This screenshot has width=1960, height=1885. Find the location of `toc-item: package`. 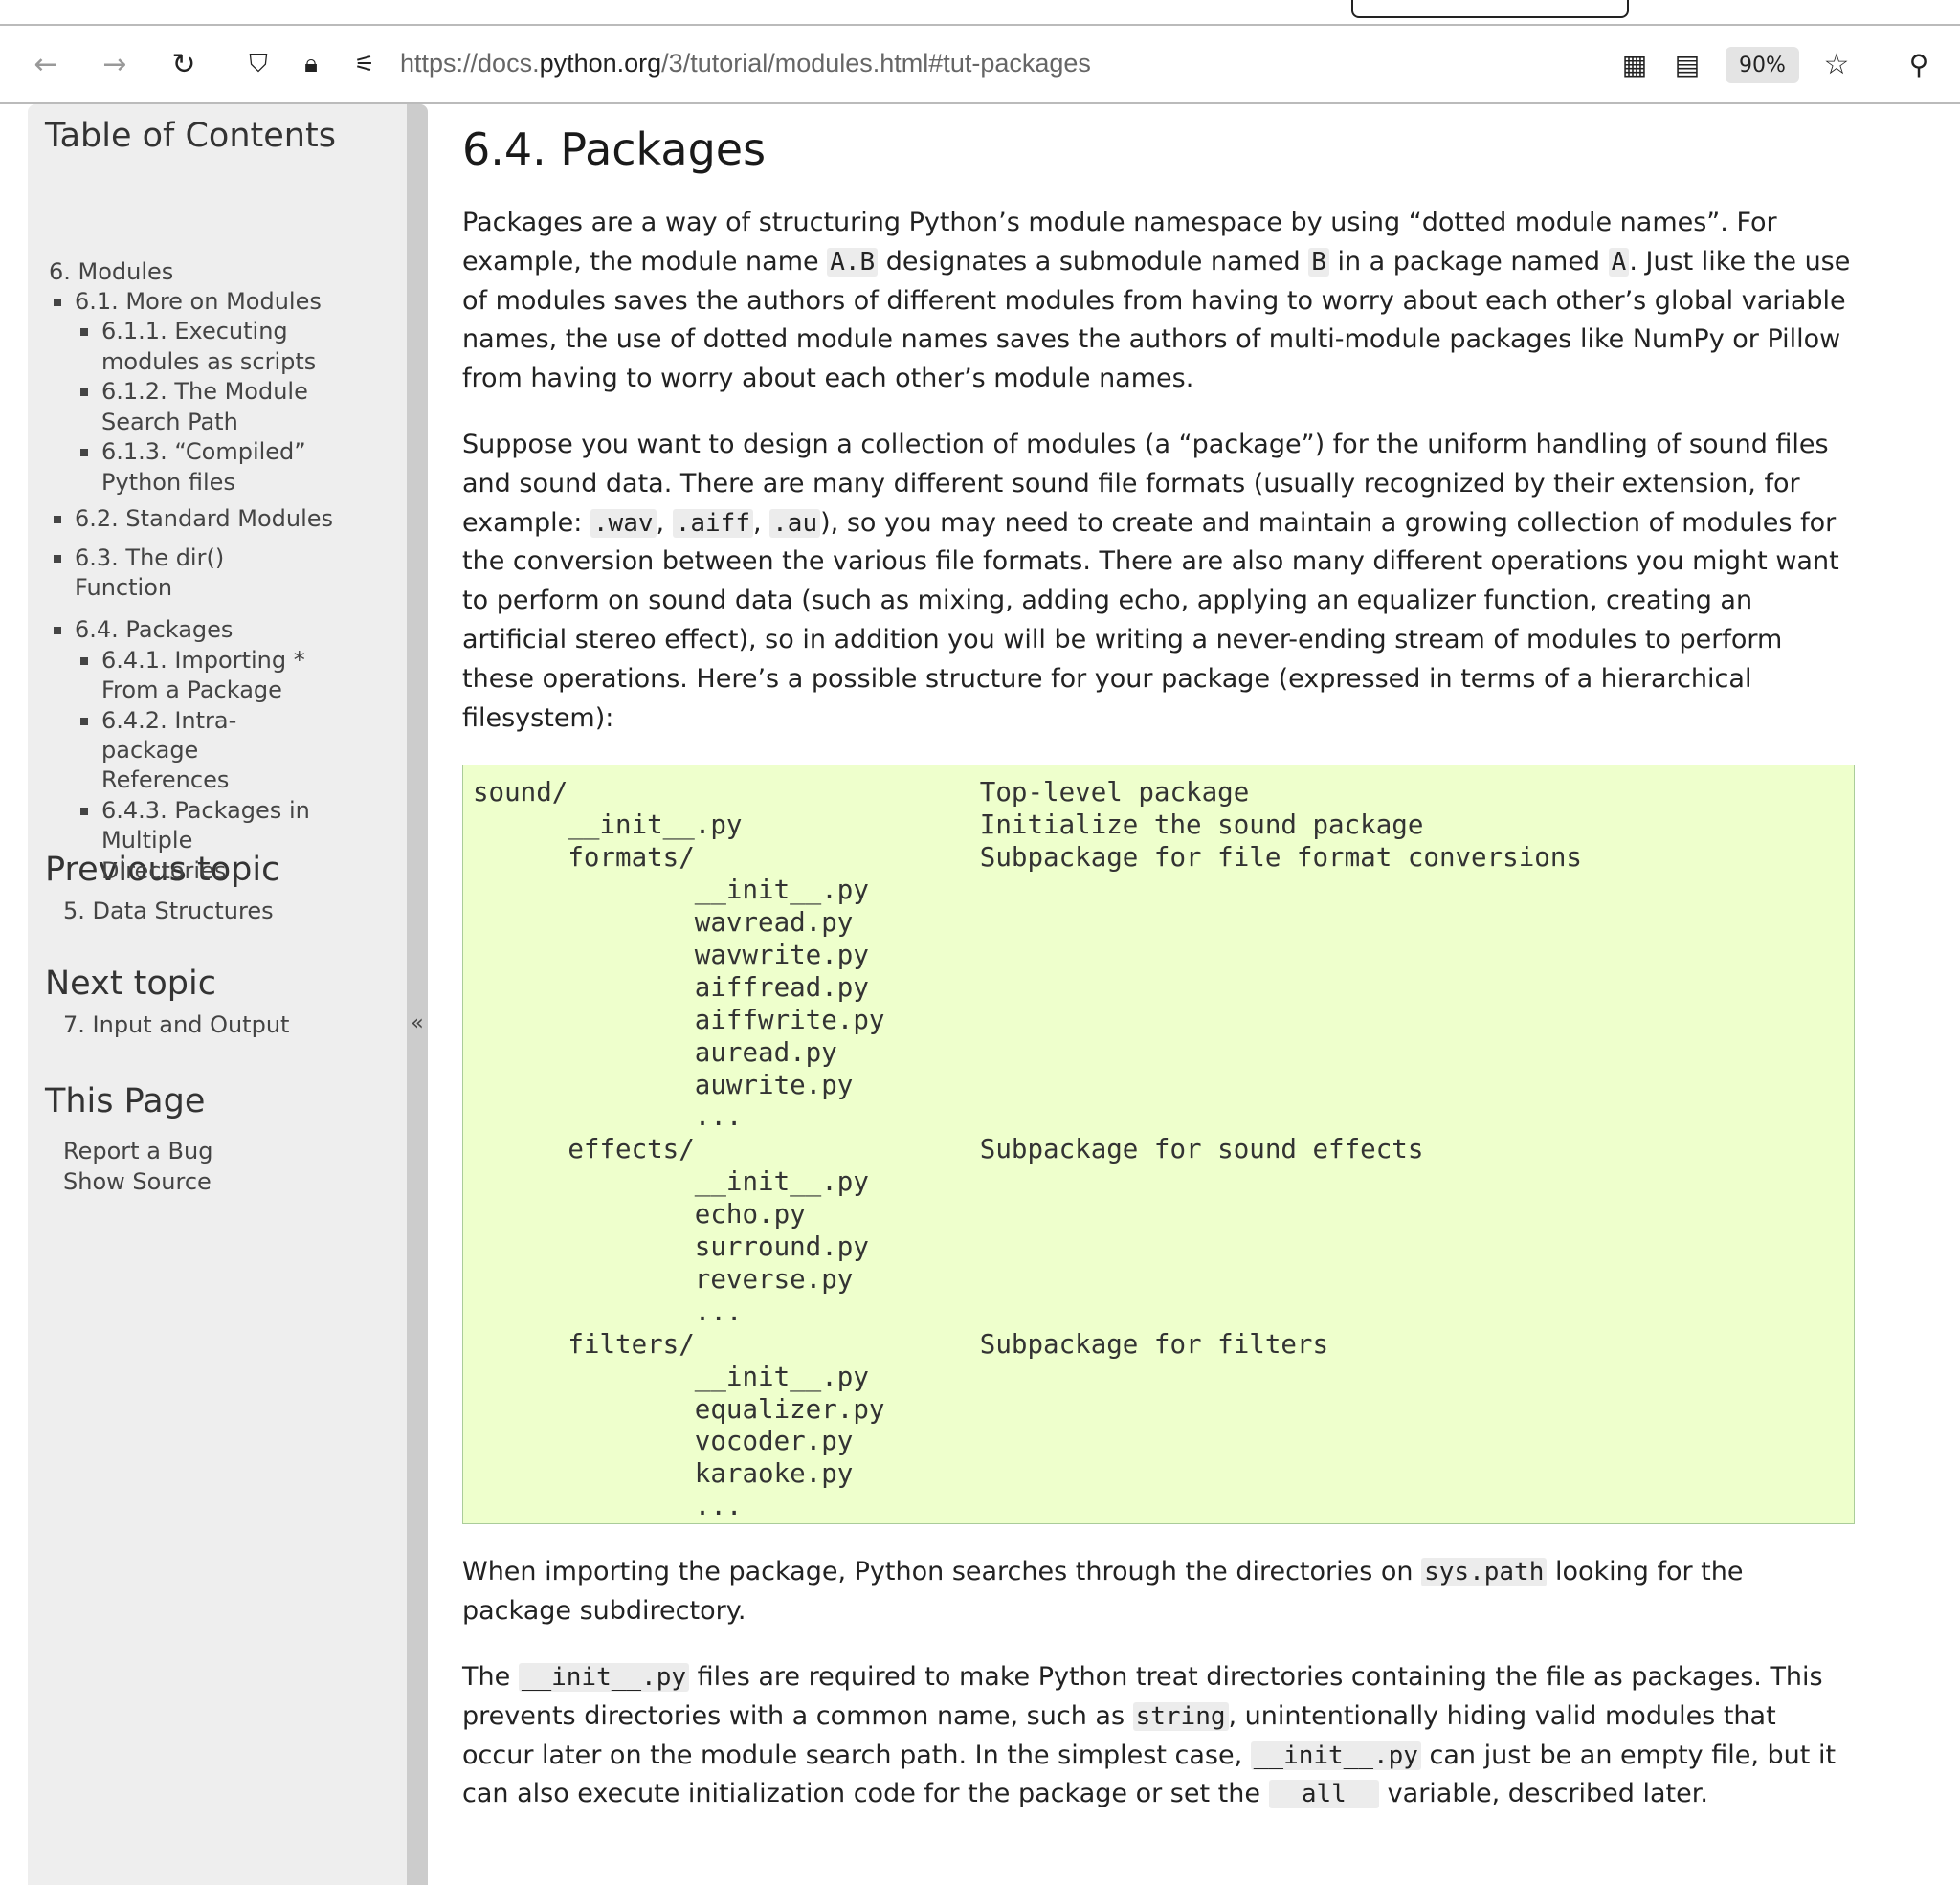

toc-item: package is located at coordinates (150, 751).